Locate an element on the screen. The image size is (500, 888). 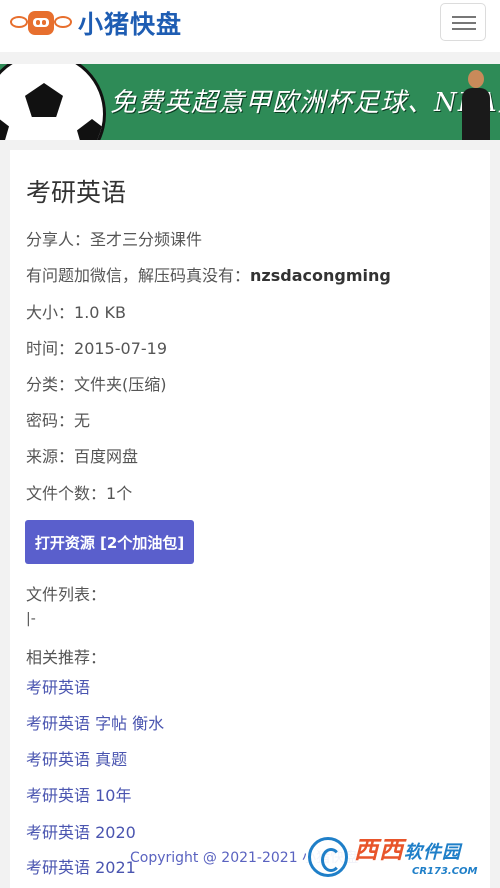
menu-button is located at coordinates (463, 22).